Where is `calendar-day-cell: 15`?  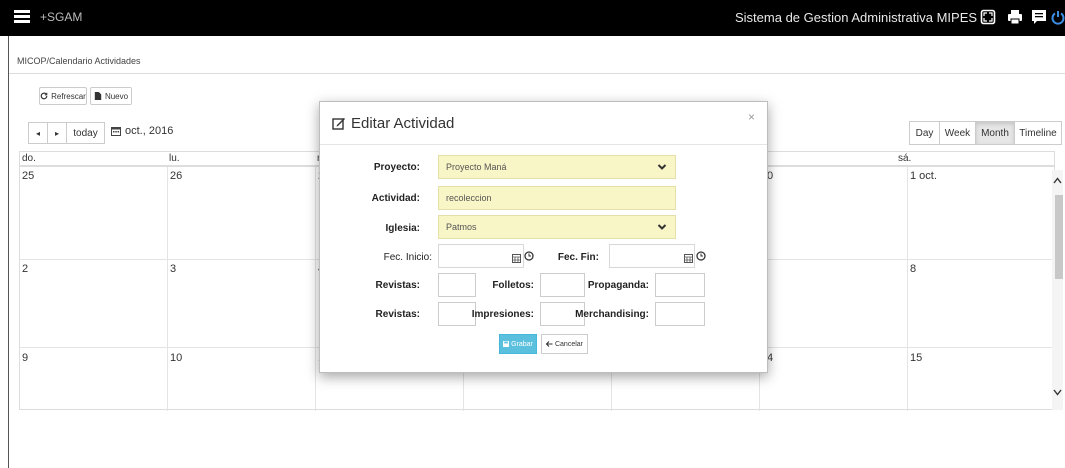
calendar-day-cell: 15 is located at coordinates (982, 379).